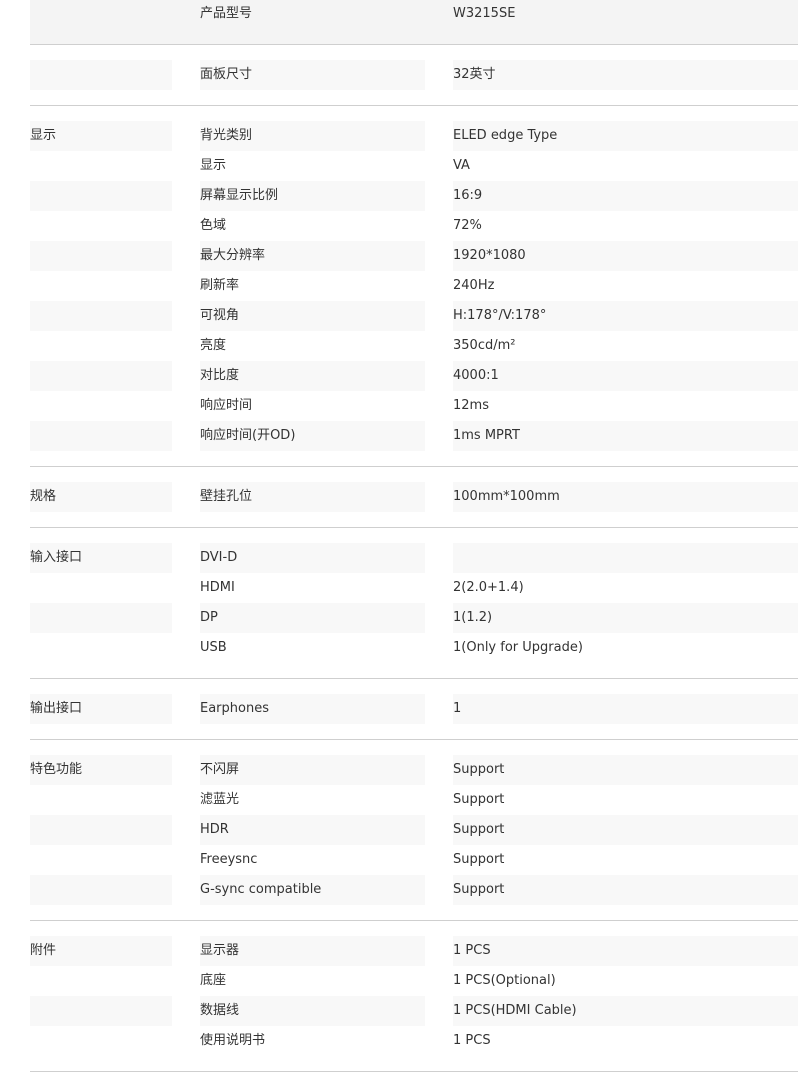 The width and height of the screenshot is (798, 1090). I want to click on table-row: HDR Support, so click(414, 830).